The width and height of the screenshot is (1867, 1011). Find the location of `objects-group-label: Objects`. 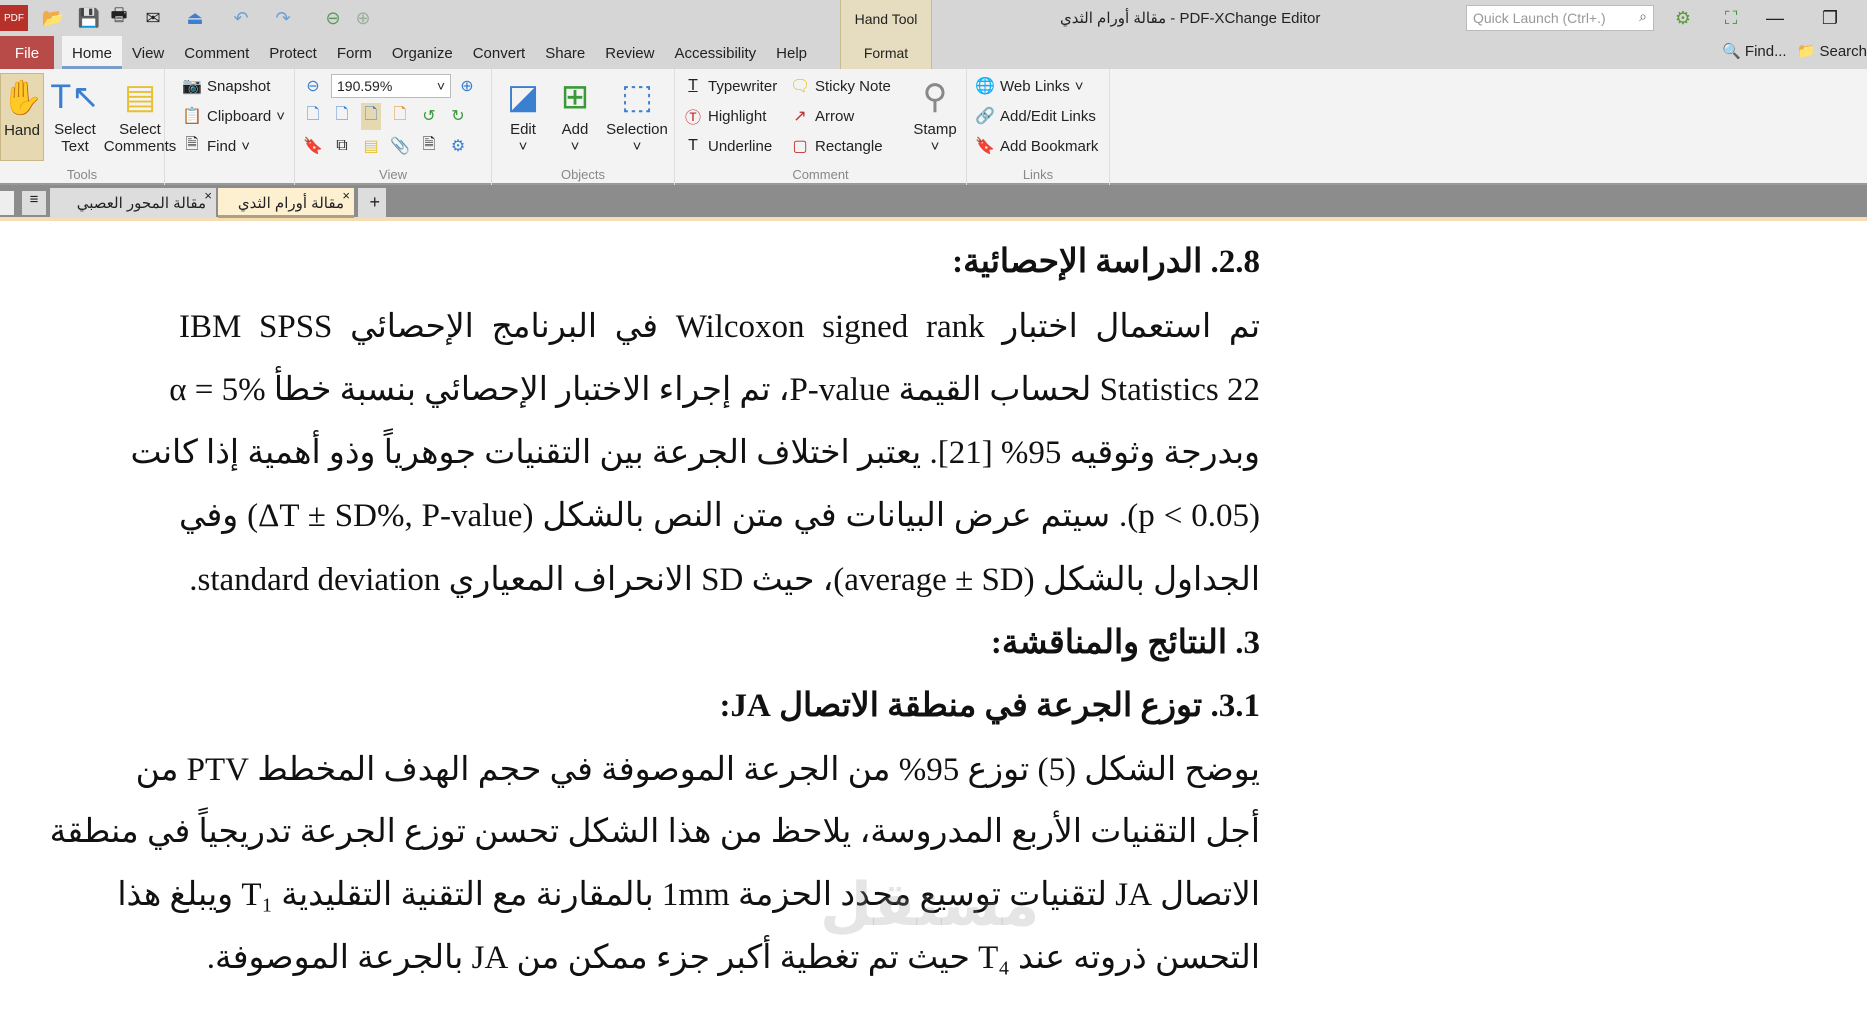

objects-group-label: Objects is located at coordinates (583, 174).